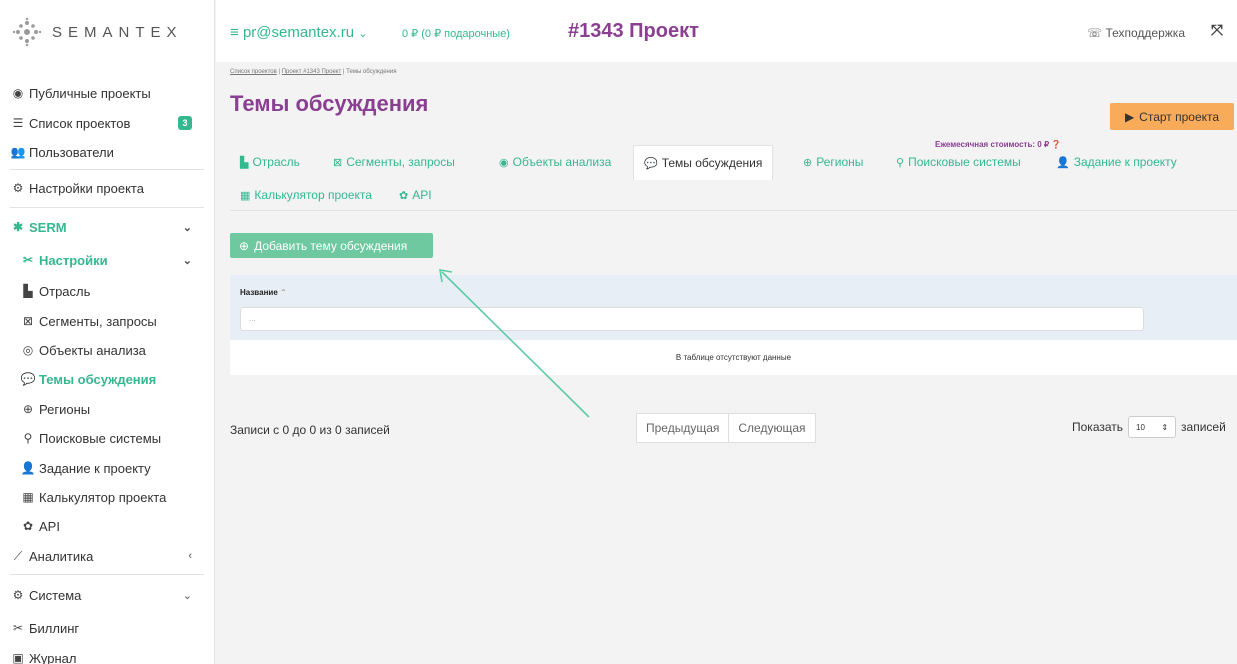  I want to click on tab-search-engines: ⚲ Поисковые системы, so click(958, 162).